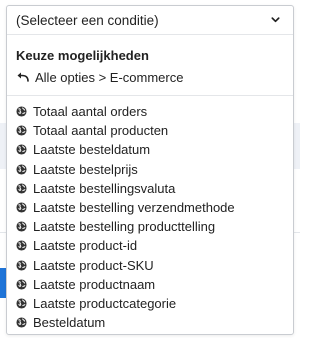 The image size is (320, 338). I want to click on option-label: Laatste bestelprijs, so click(85, 169).